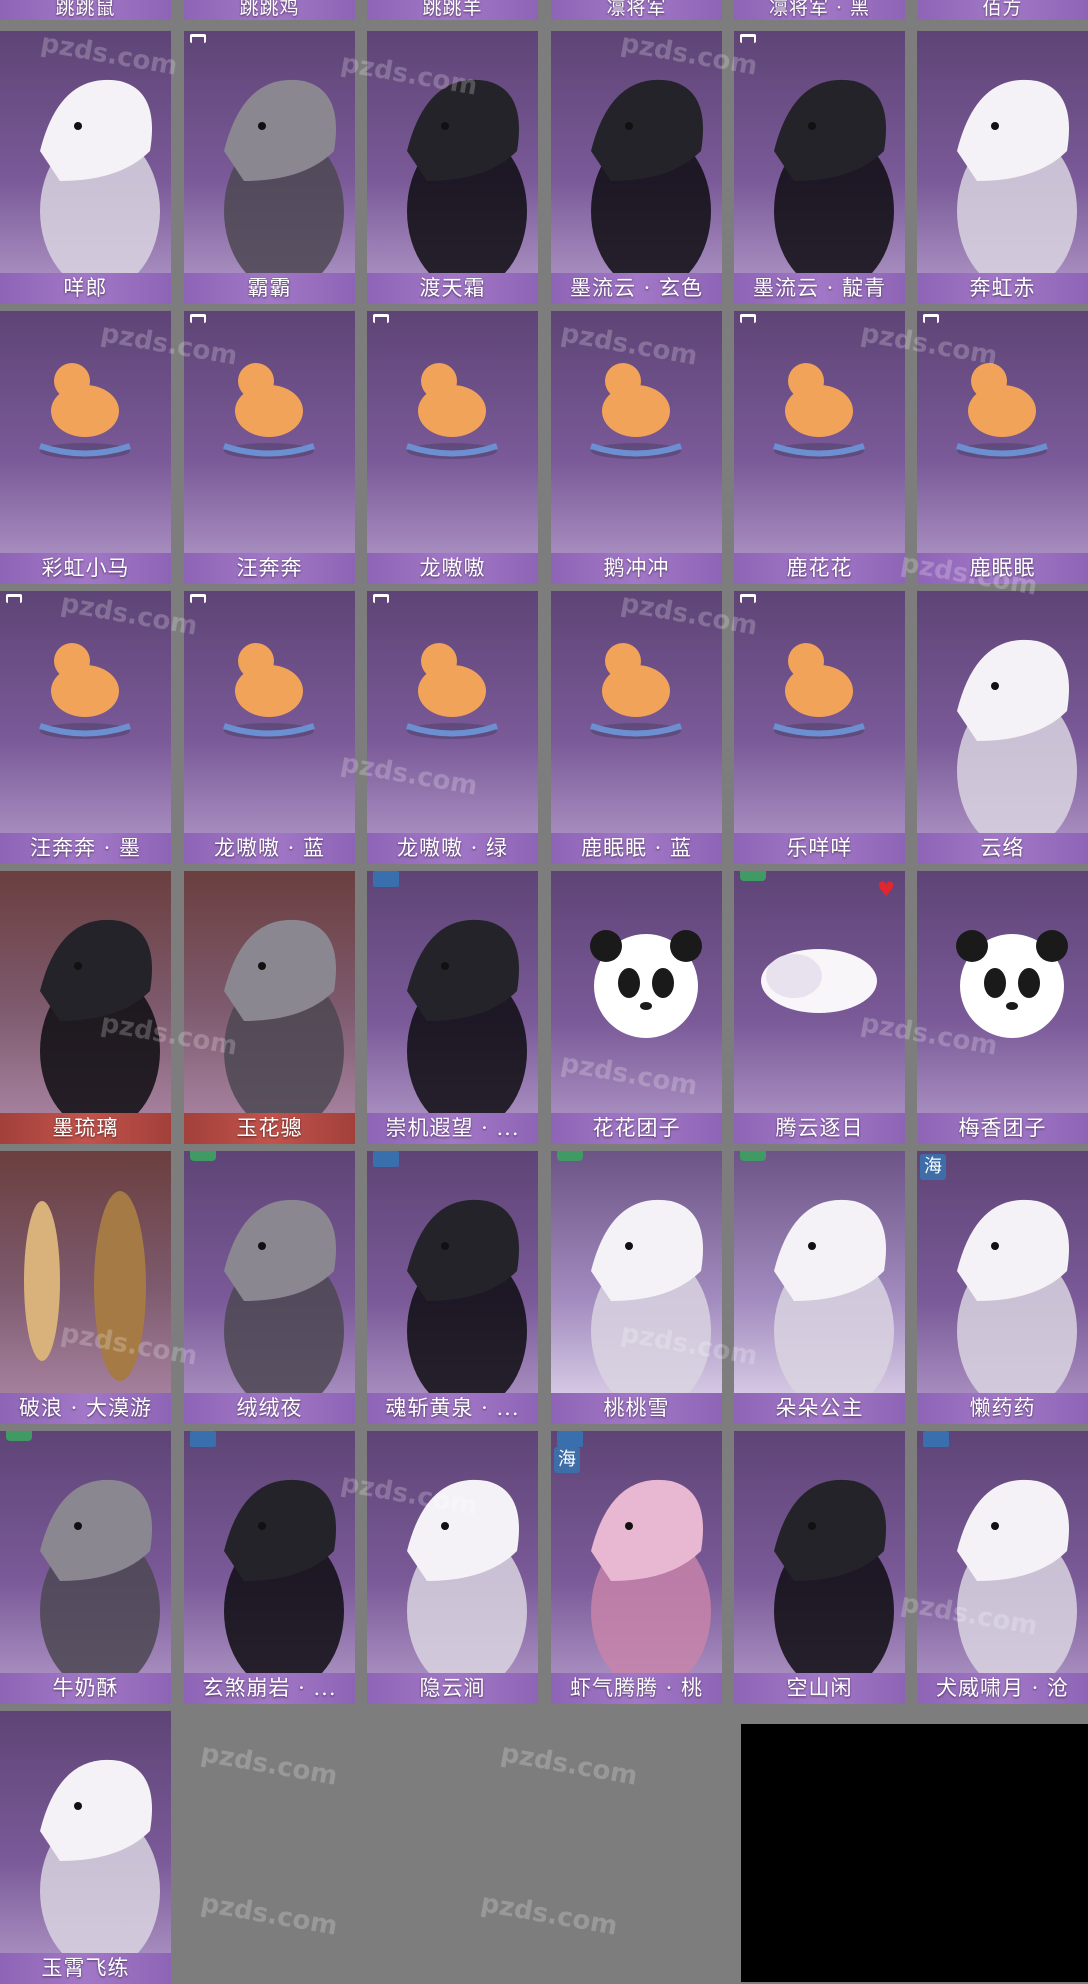 The width and height of the screenshot is (1088, 1984). I want to click on mount-card: 空山闲, so click(819, 1567).